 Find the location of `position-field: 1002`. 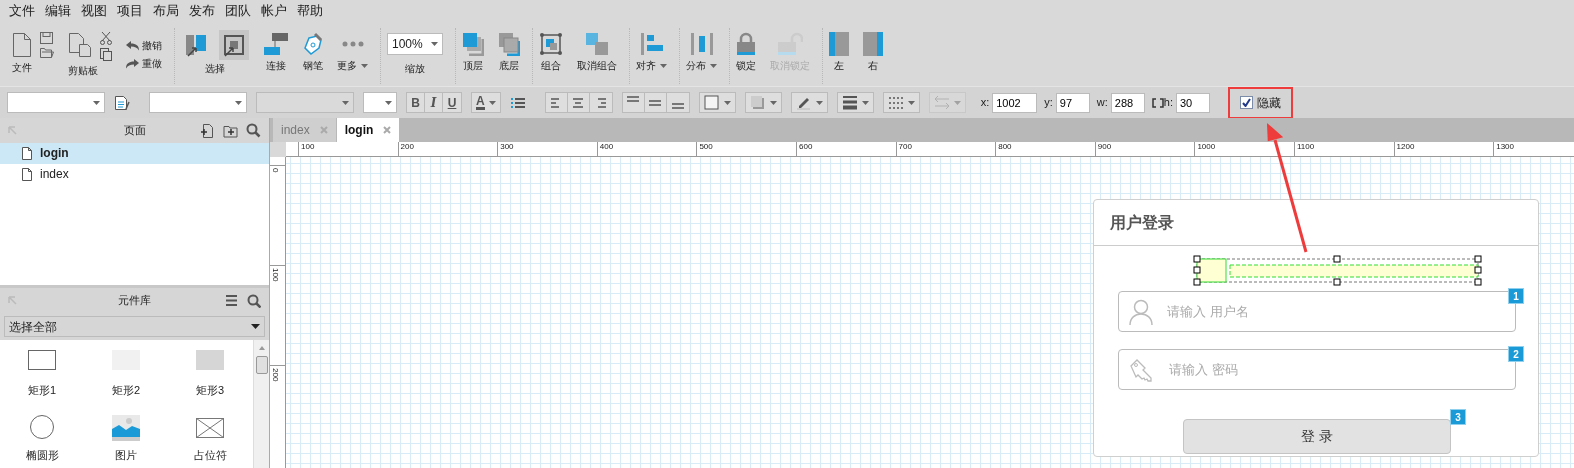

position-field: 1002 is located at coordinates (1015, 102).